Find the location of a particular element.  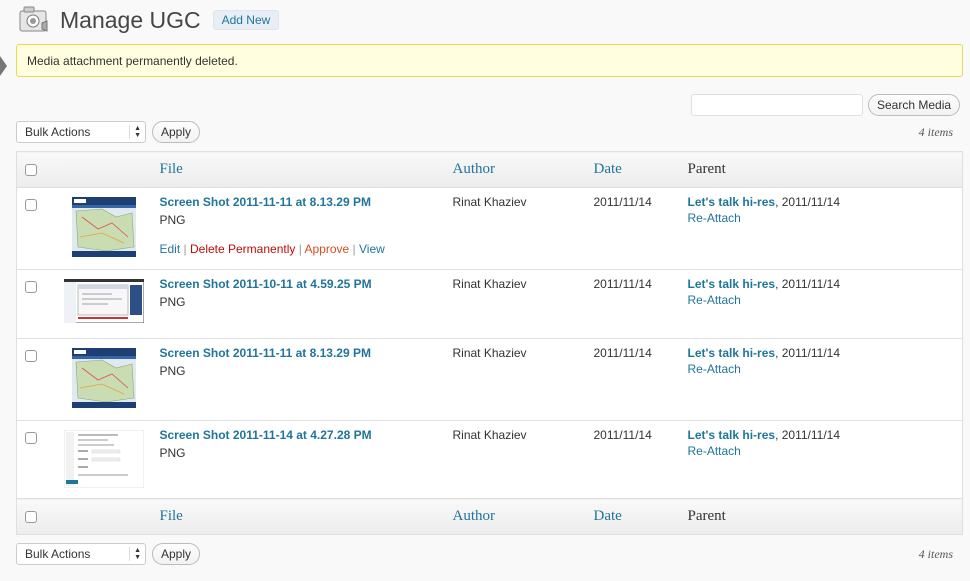

bulk-actions-select: Bulk Actions ▲ ▼ is located at coordinates (81, 132).